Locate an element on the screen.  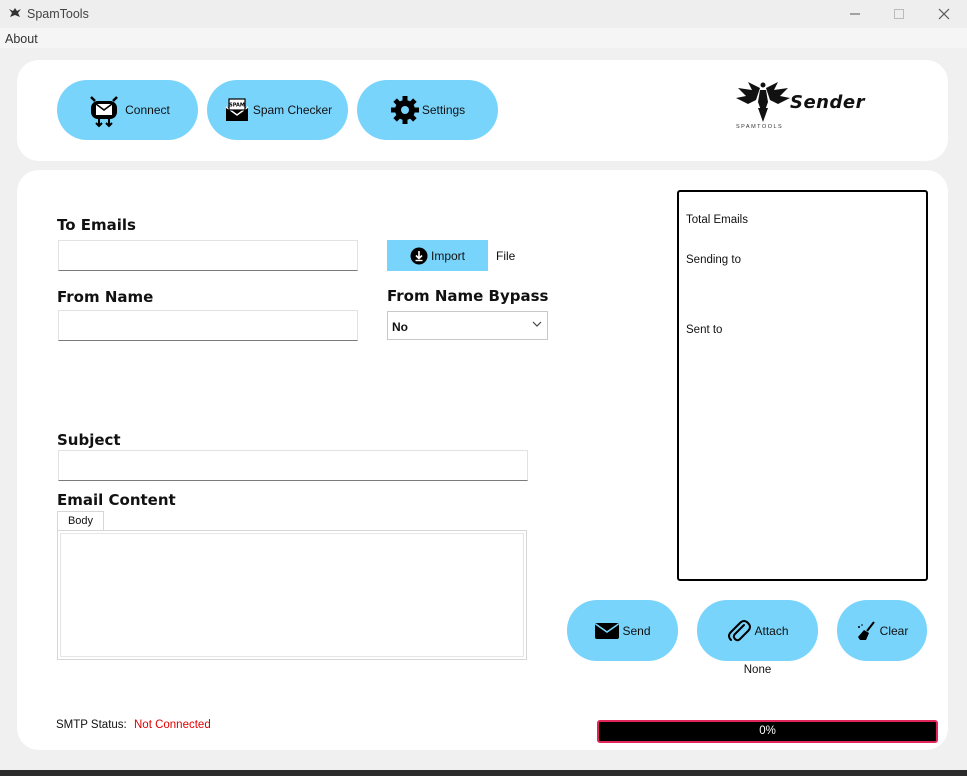
app-logo-icon is located at coordinates (15, 12).